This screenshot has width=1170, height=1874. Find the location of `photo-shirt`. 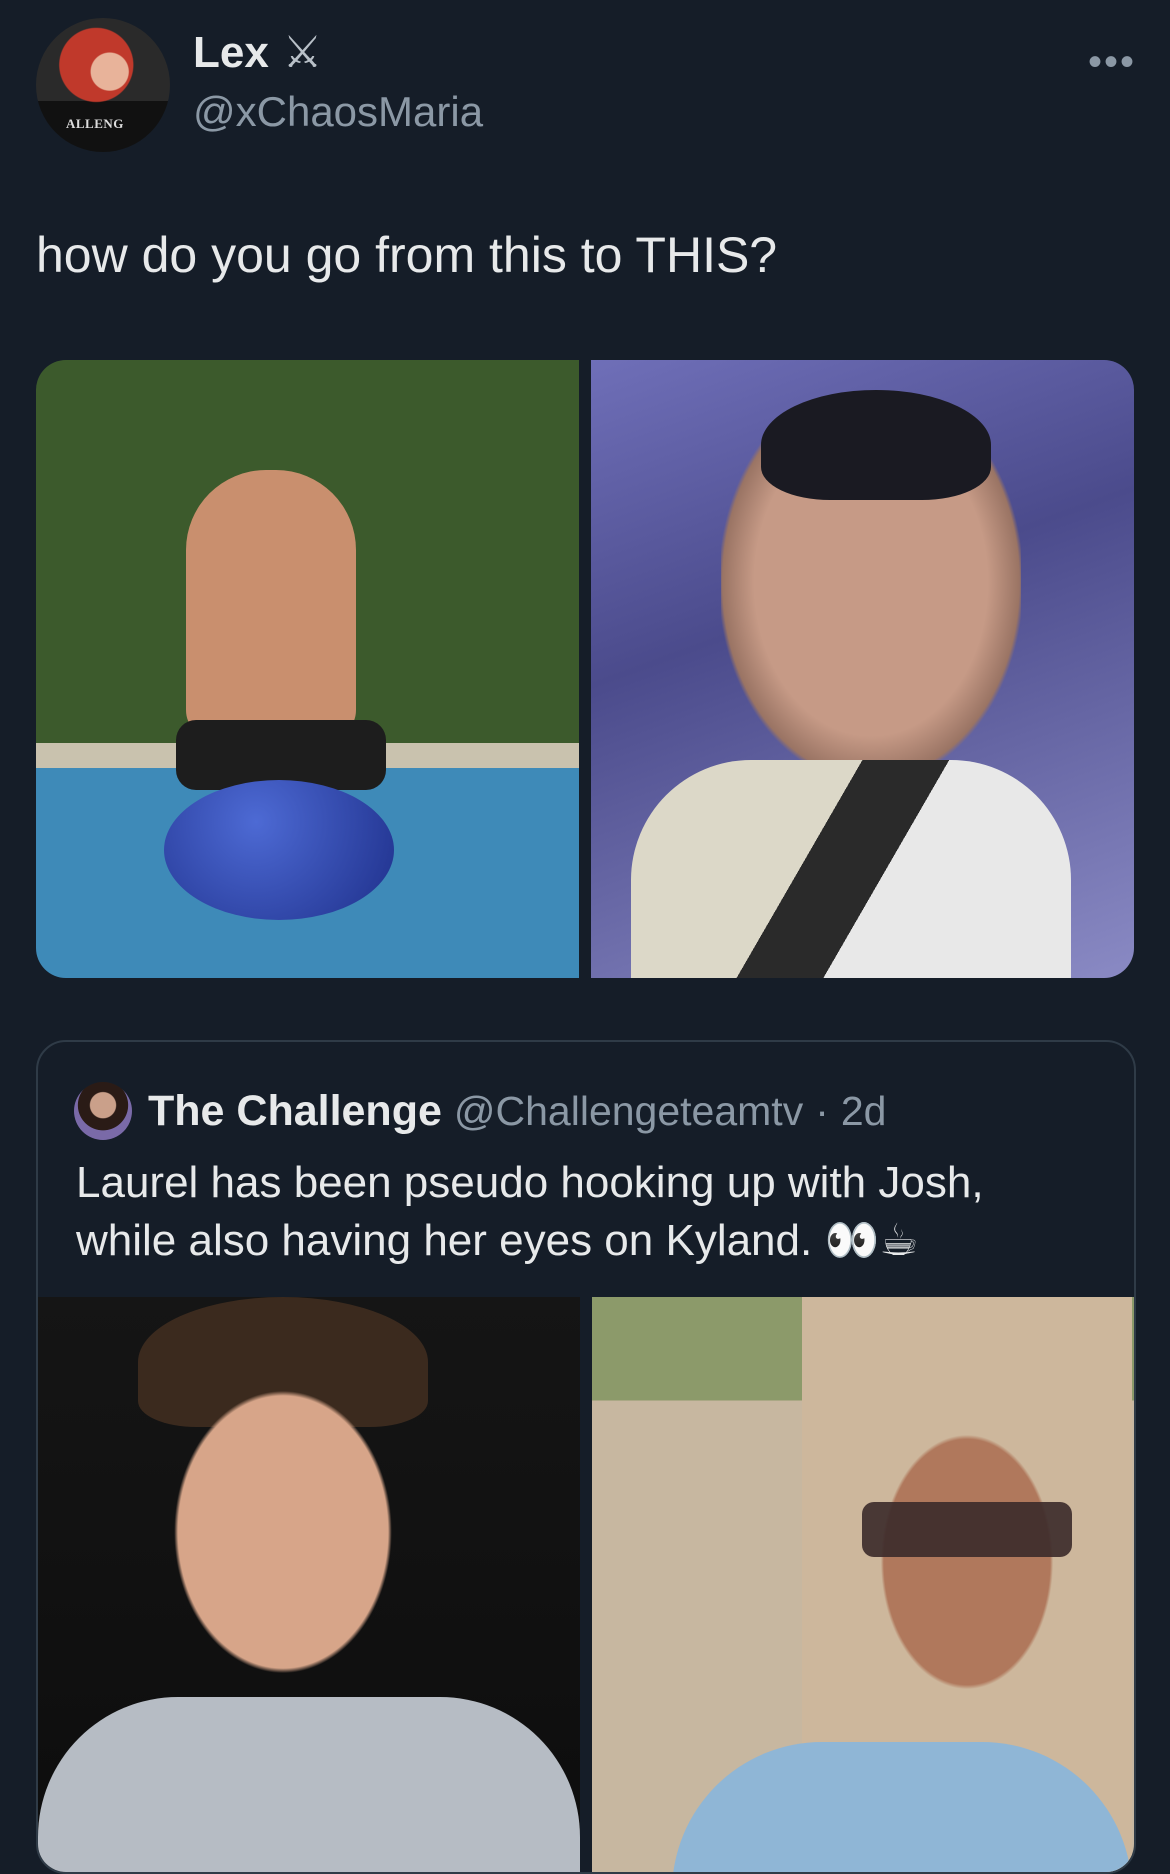

photo-shirt is located at coordinates (851, 869).